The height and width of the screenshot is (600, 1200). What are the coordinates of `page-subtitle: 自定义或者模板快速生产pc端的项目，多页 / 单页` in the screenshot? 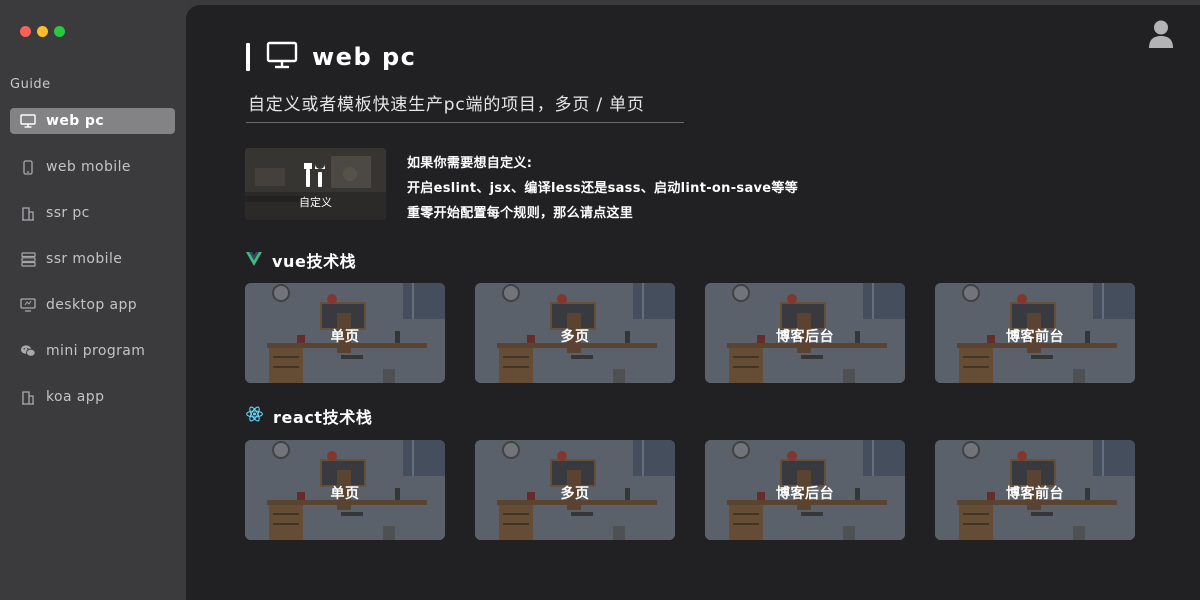 It's located at (446, 105).